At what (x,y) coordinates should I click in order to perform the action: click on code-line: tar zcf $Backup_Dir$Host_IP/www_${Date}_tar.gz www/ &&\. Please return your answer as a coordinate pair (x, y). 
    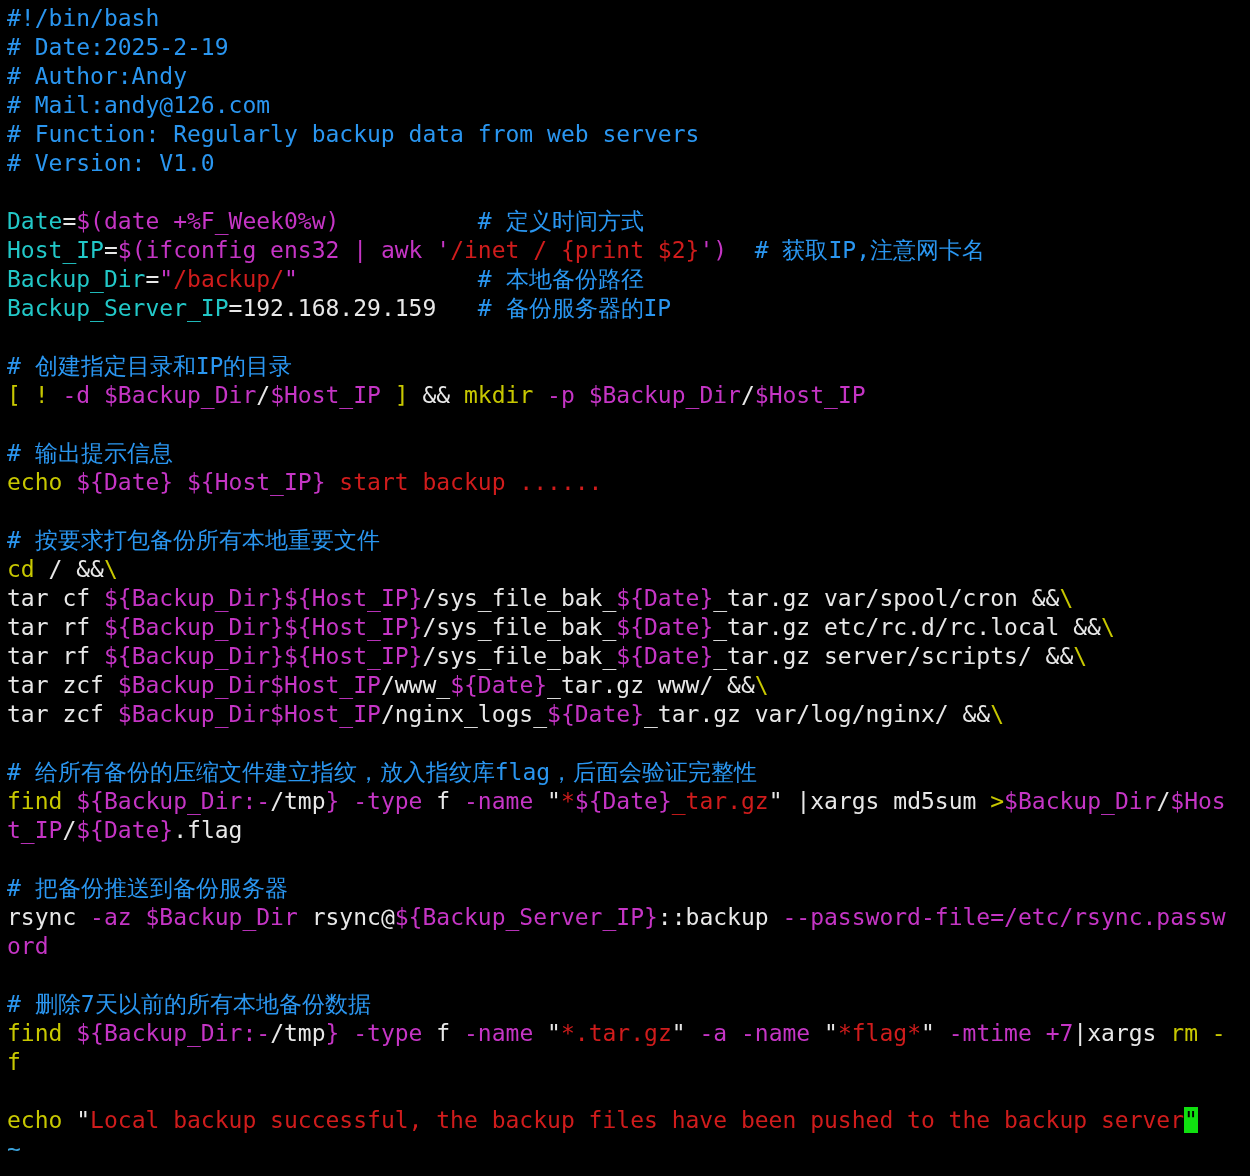
    Looking at the image, I should click on (388, 685).